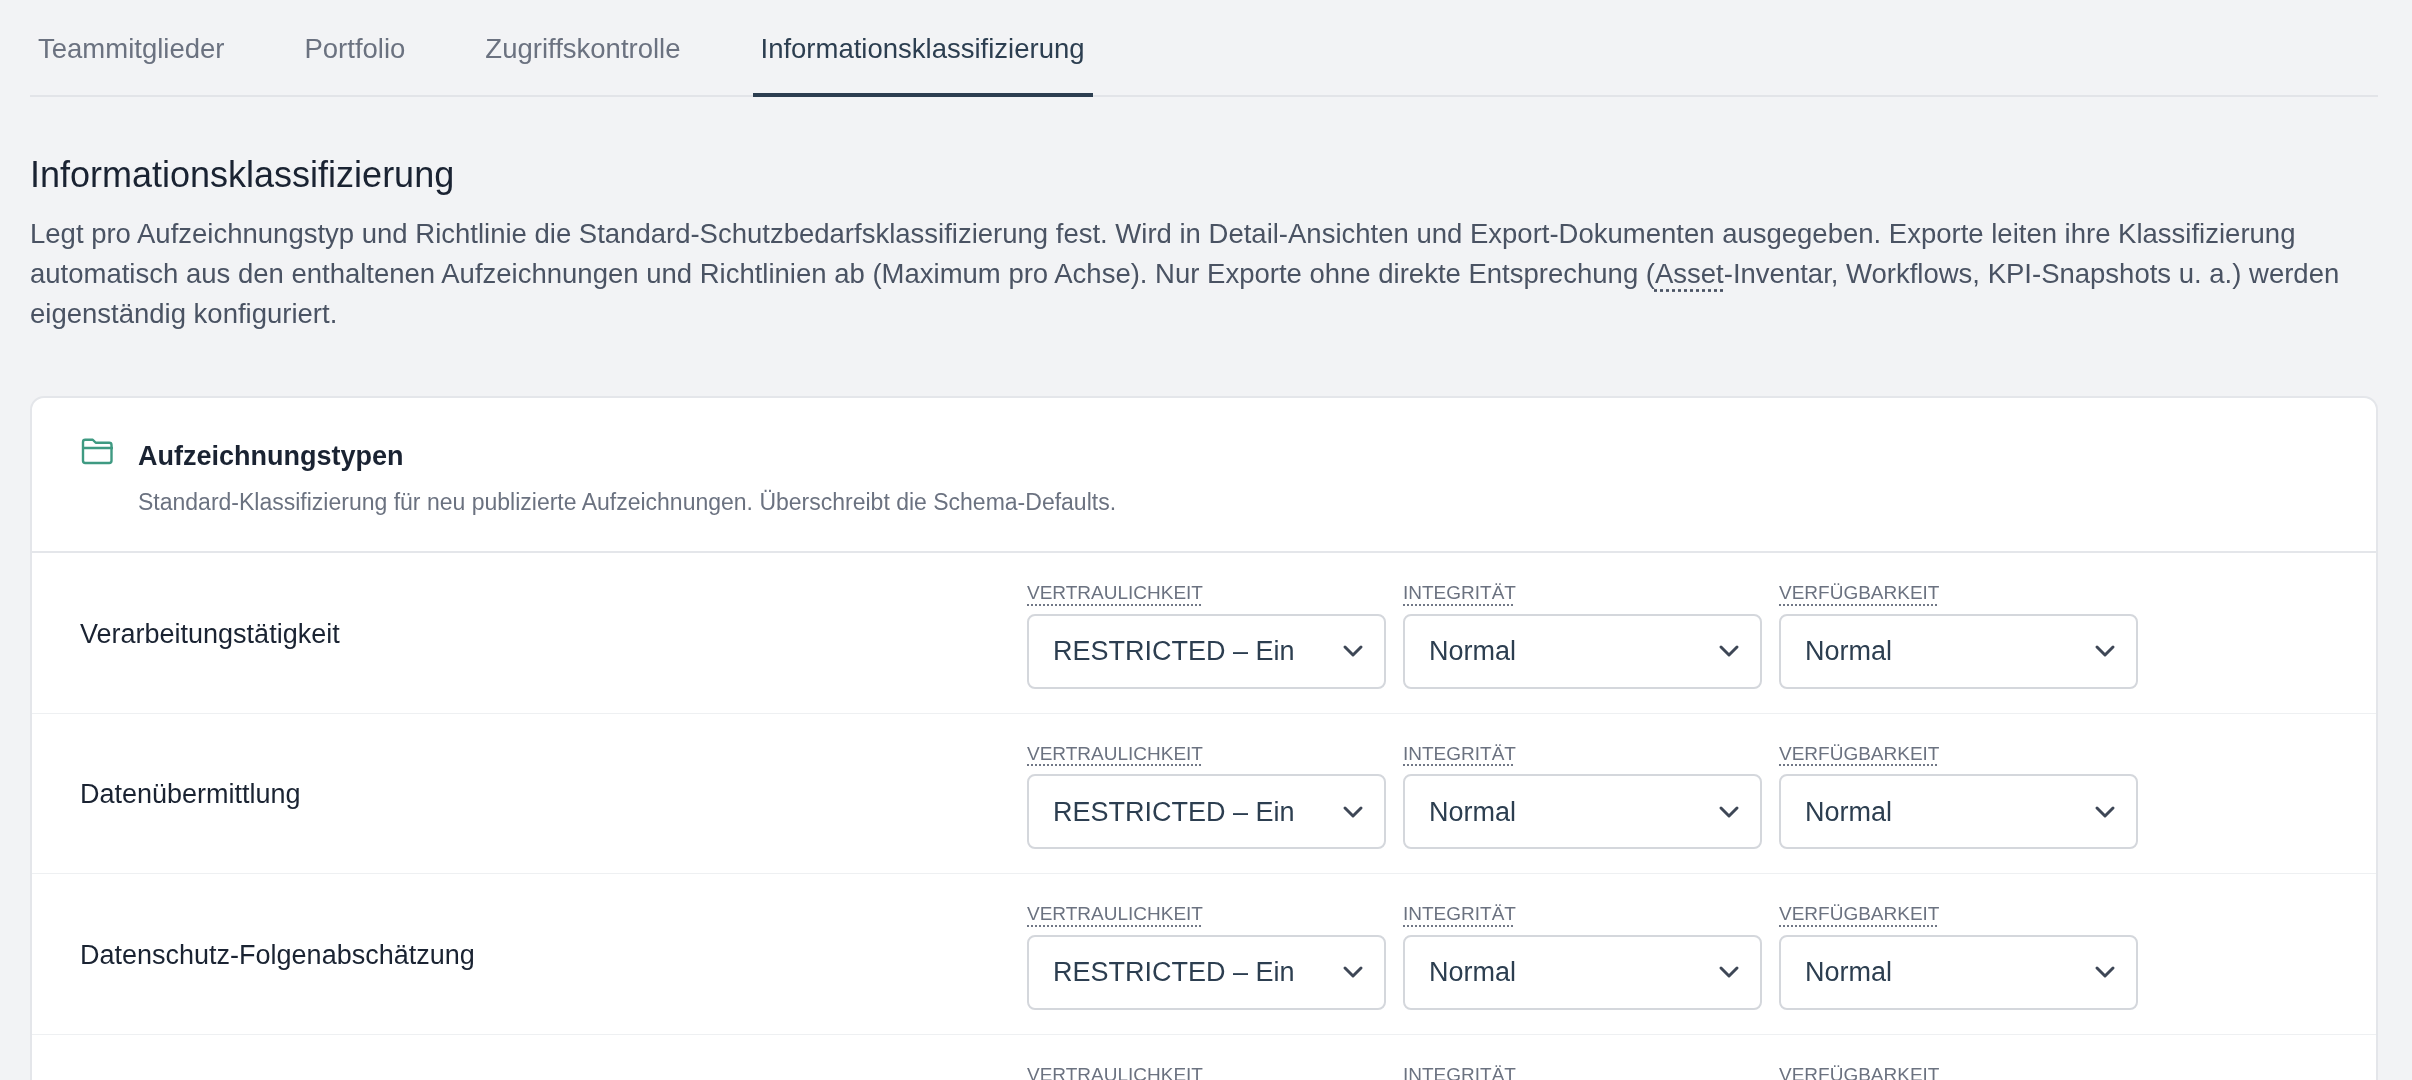 The height and width of the screenshot is (1080, 2412). Describe the element at coordinates (583, 49) in the screenshot. I see `tab: Zugriffskontrolle` at that location.